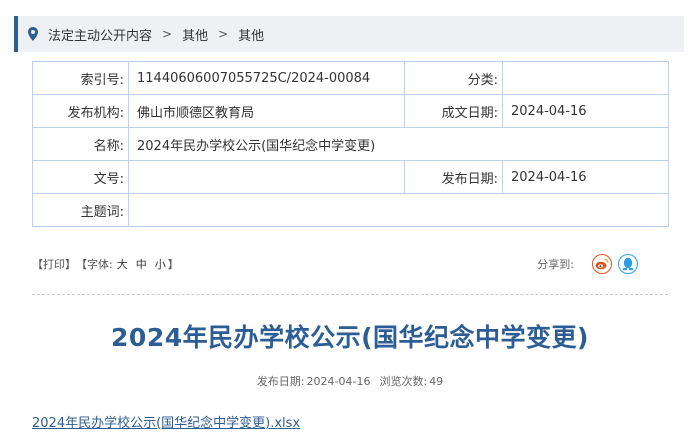 Image resolution: width=700 pixels, height=448 pixels. I want to click on publish-info: 发布日期: 2024-04-16 浏览次数: 49, so click(350, 381).